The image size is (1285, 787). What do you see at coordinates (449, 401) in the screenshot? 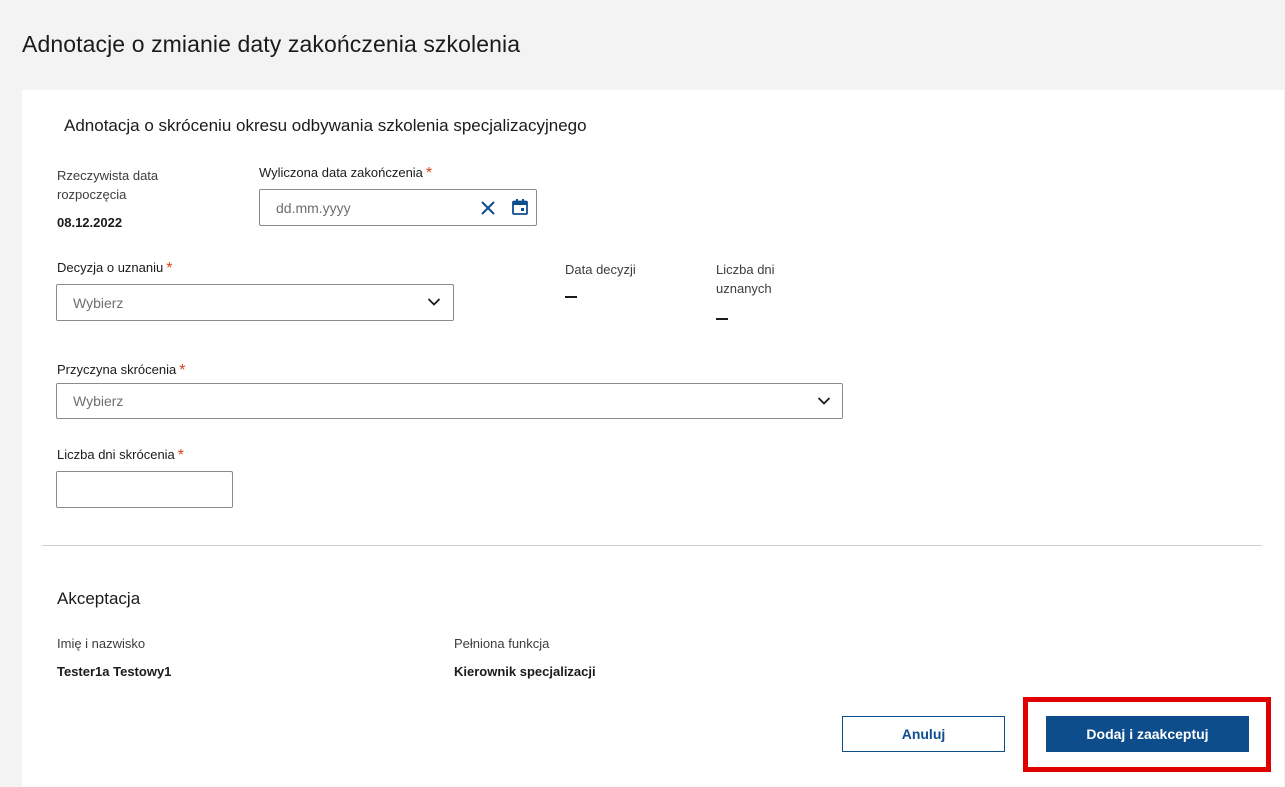
I see `reason-select: Wybierz` at bounding box center [449, 401].